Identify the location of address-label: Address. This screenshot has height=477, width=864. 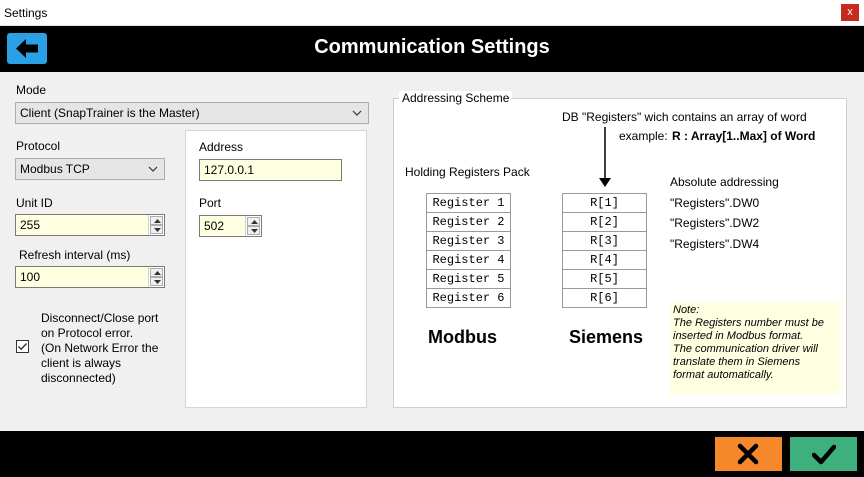
(221, 147).